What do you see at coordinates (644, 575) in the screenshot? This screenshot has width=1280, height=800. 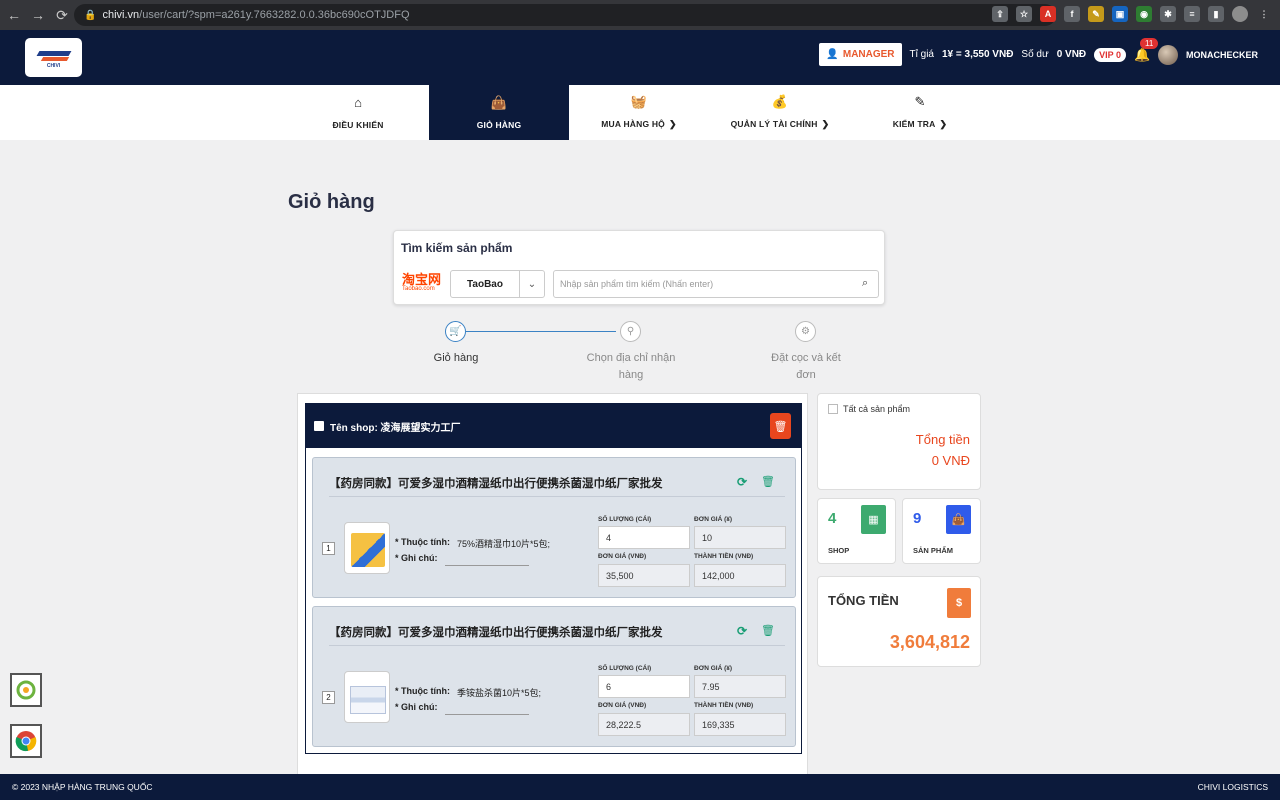 I see `unit-price-vnd-field: 35,500` at bounding box center [644, 575].